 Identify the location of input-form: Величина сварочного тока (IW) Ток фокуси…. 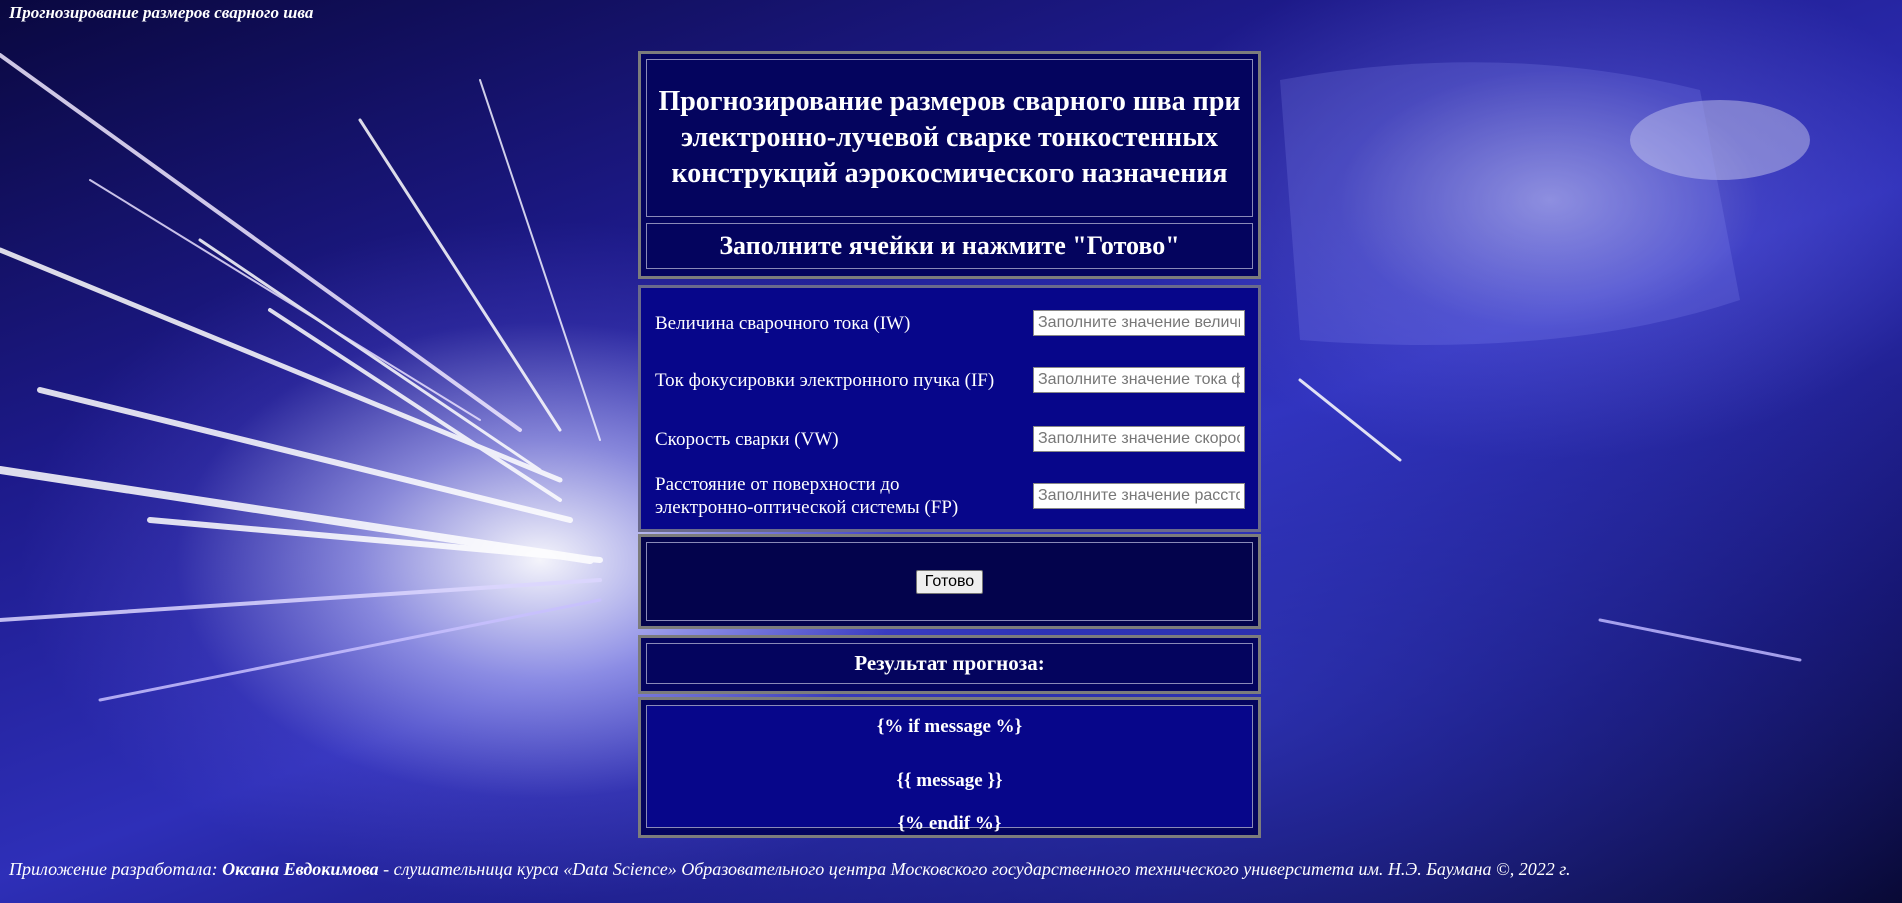
(949, 408).